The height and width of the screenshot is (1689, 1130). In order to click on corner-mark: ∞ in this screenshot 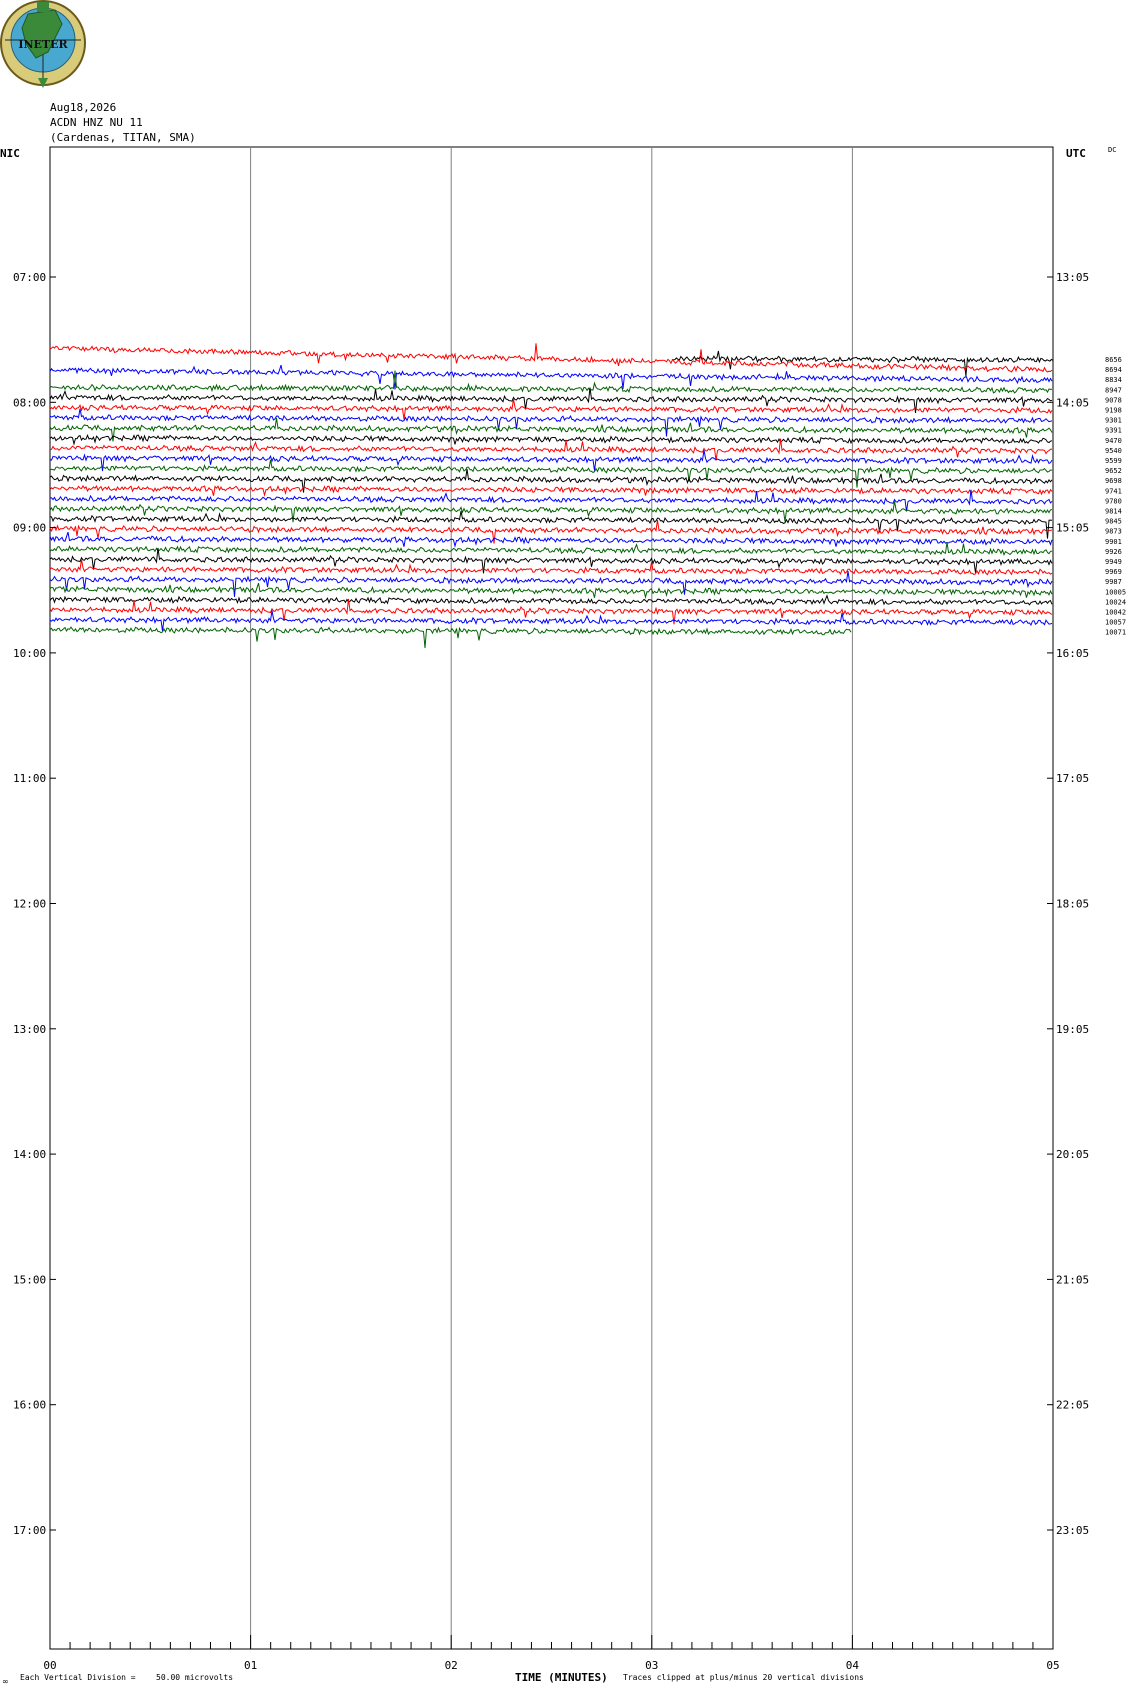, I will do `click(5, 1681)`.